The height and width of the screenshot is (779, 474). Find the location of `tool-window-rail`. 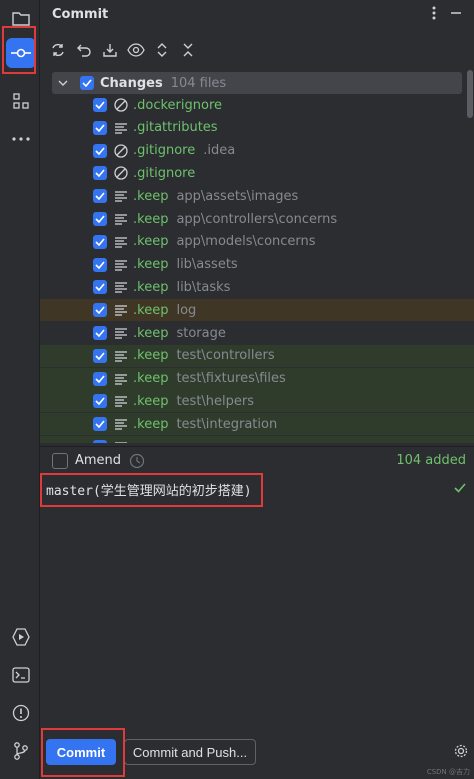

tool-window-rail is located at coordinates (20, 389).